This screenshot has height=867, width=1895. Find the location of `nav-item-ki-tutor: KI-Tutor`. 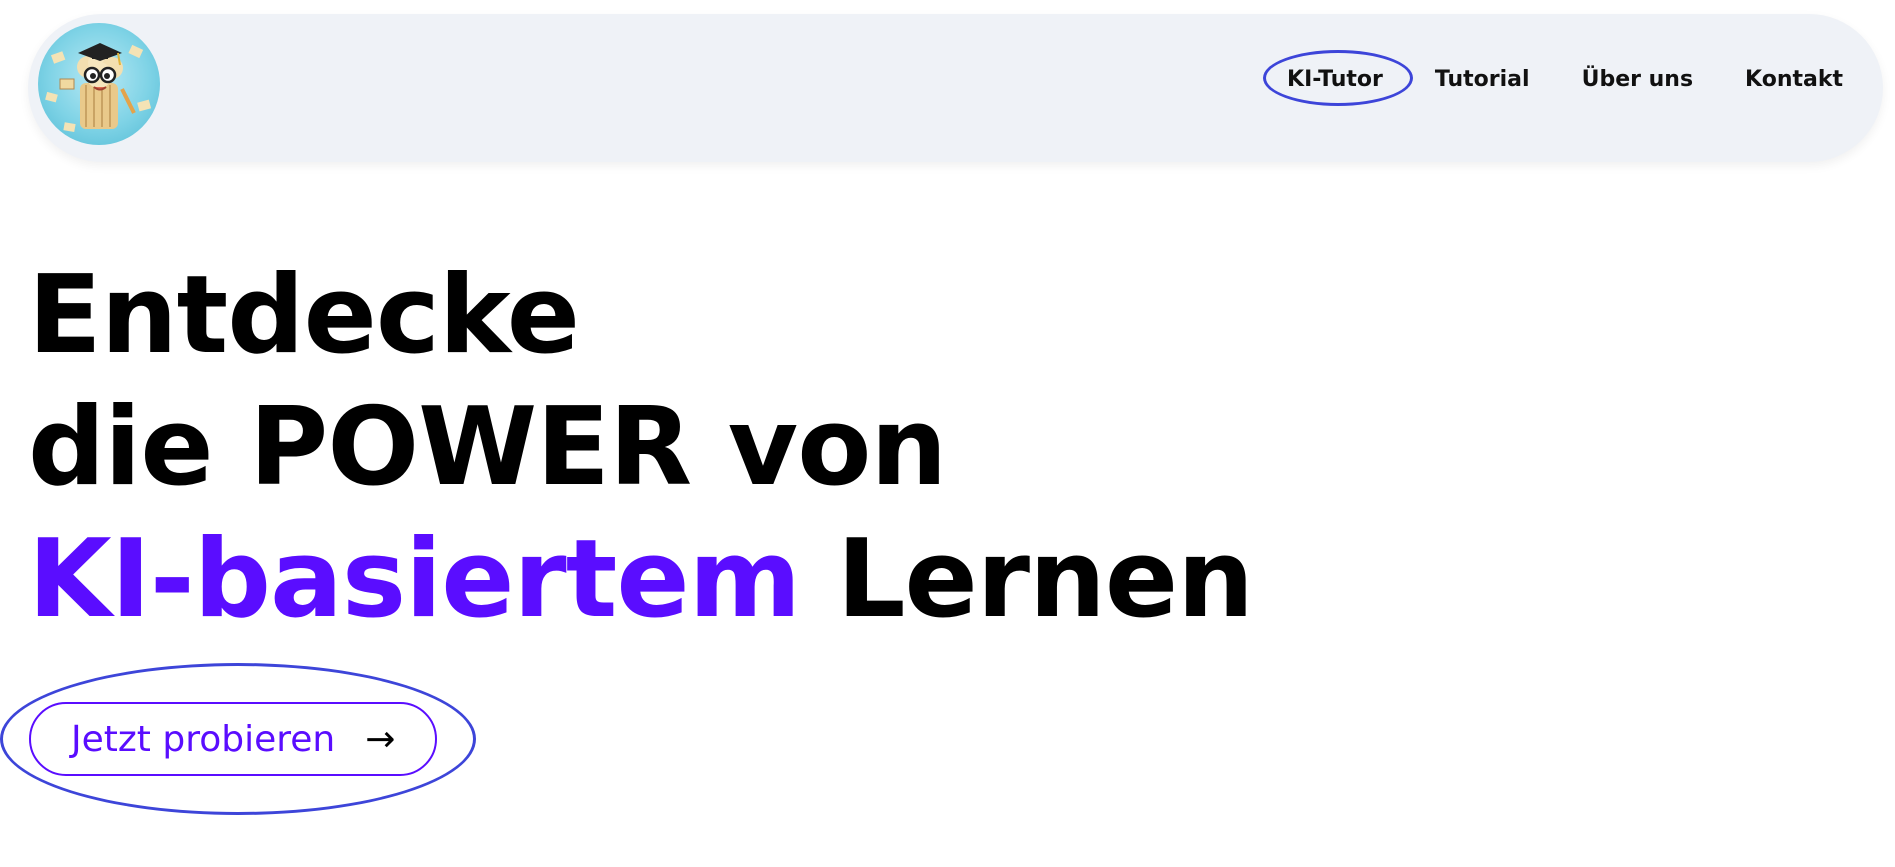

nav-item-ki-tutor: KI-Tutor is located at coordinates (1337, 78).